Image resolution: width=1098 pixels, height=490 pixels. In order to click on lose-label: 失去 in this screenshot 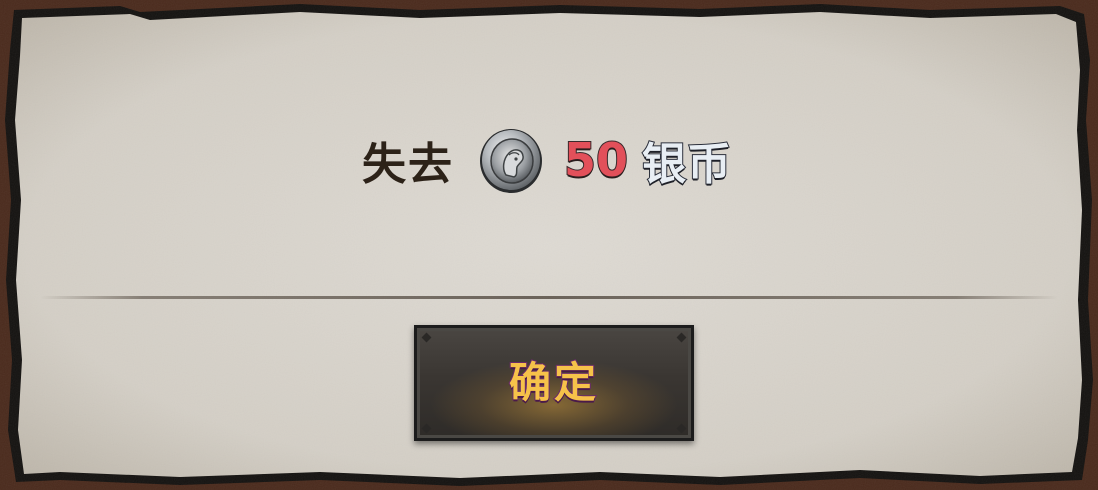, I will do `click(407, 164)`.